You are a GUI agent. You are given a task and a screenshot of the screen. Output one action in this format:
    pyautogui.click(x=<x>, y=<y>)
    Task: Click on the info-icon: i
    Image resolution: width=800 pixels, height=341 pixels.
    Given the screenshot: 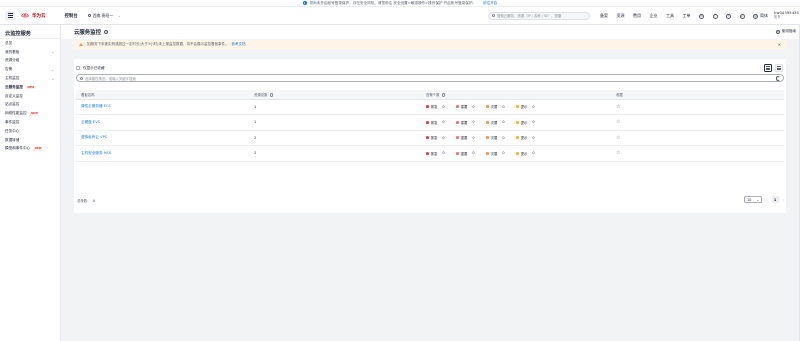 What is the action you would take?
    pyautogui.click(x=304, y=3)
    